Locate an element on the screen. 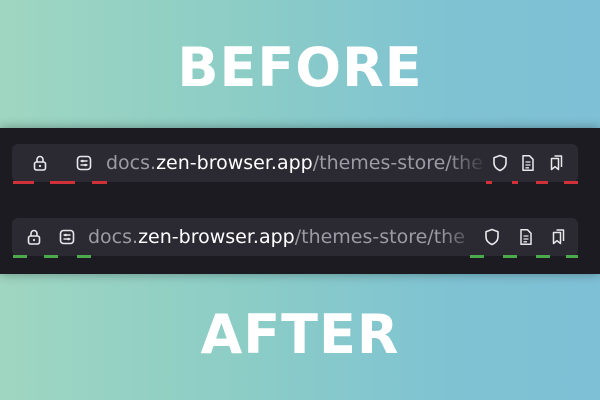  before-url-text: docs.zen-browser.app/themes-store/the is located at coordinates (296, 163).